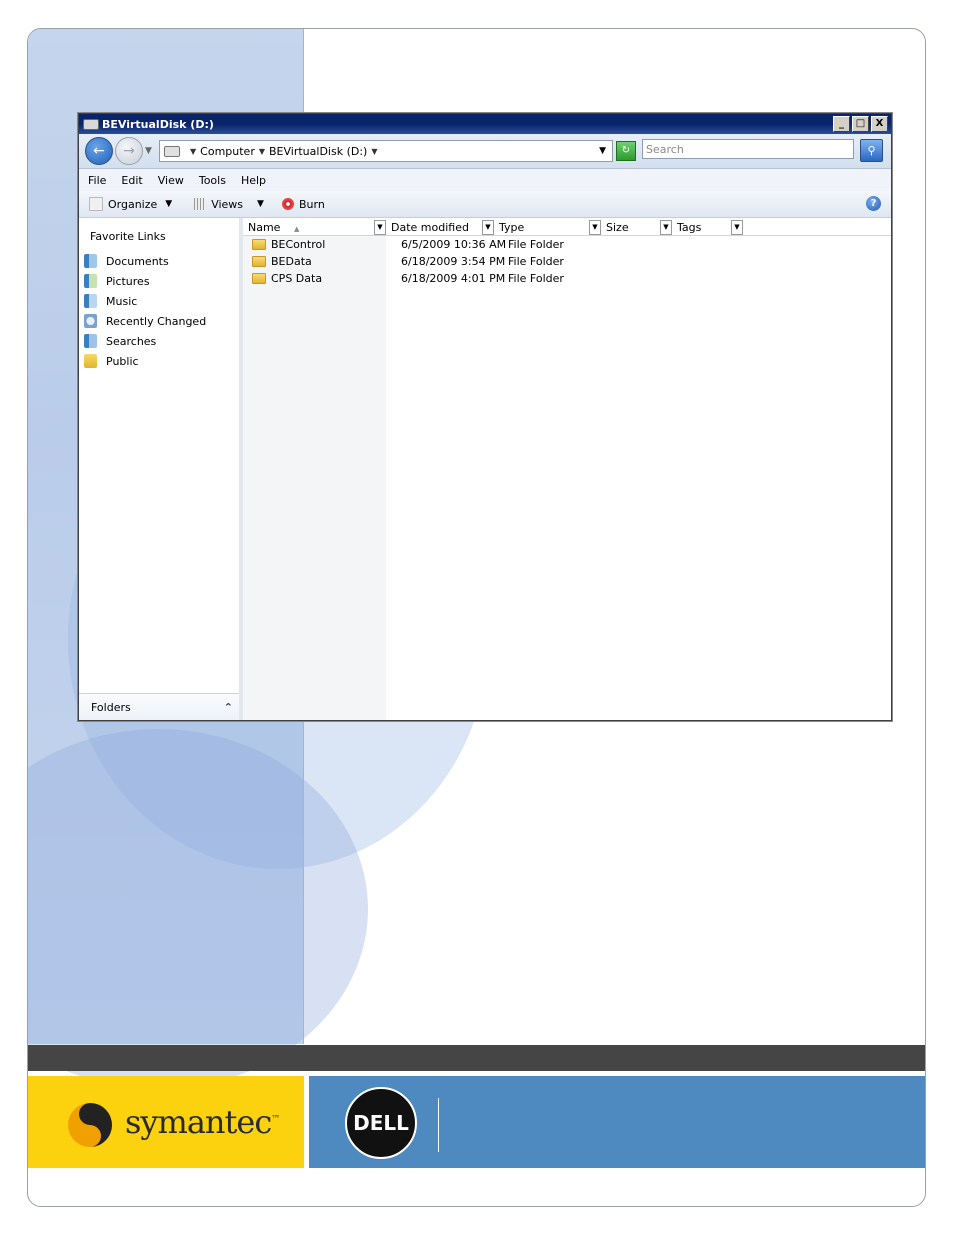  I want to click on nav-link-music: Music, so click(159, 301).